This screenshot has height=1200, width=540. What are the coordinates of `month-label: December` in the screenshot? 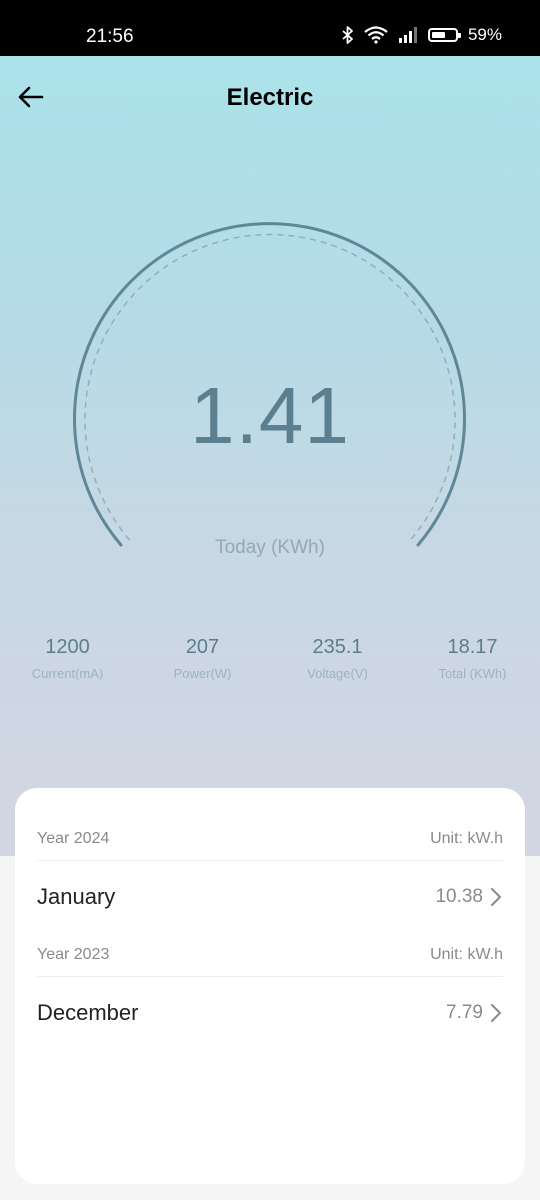 It's located at (88, 1012).